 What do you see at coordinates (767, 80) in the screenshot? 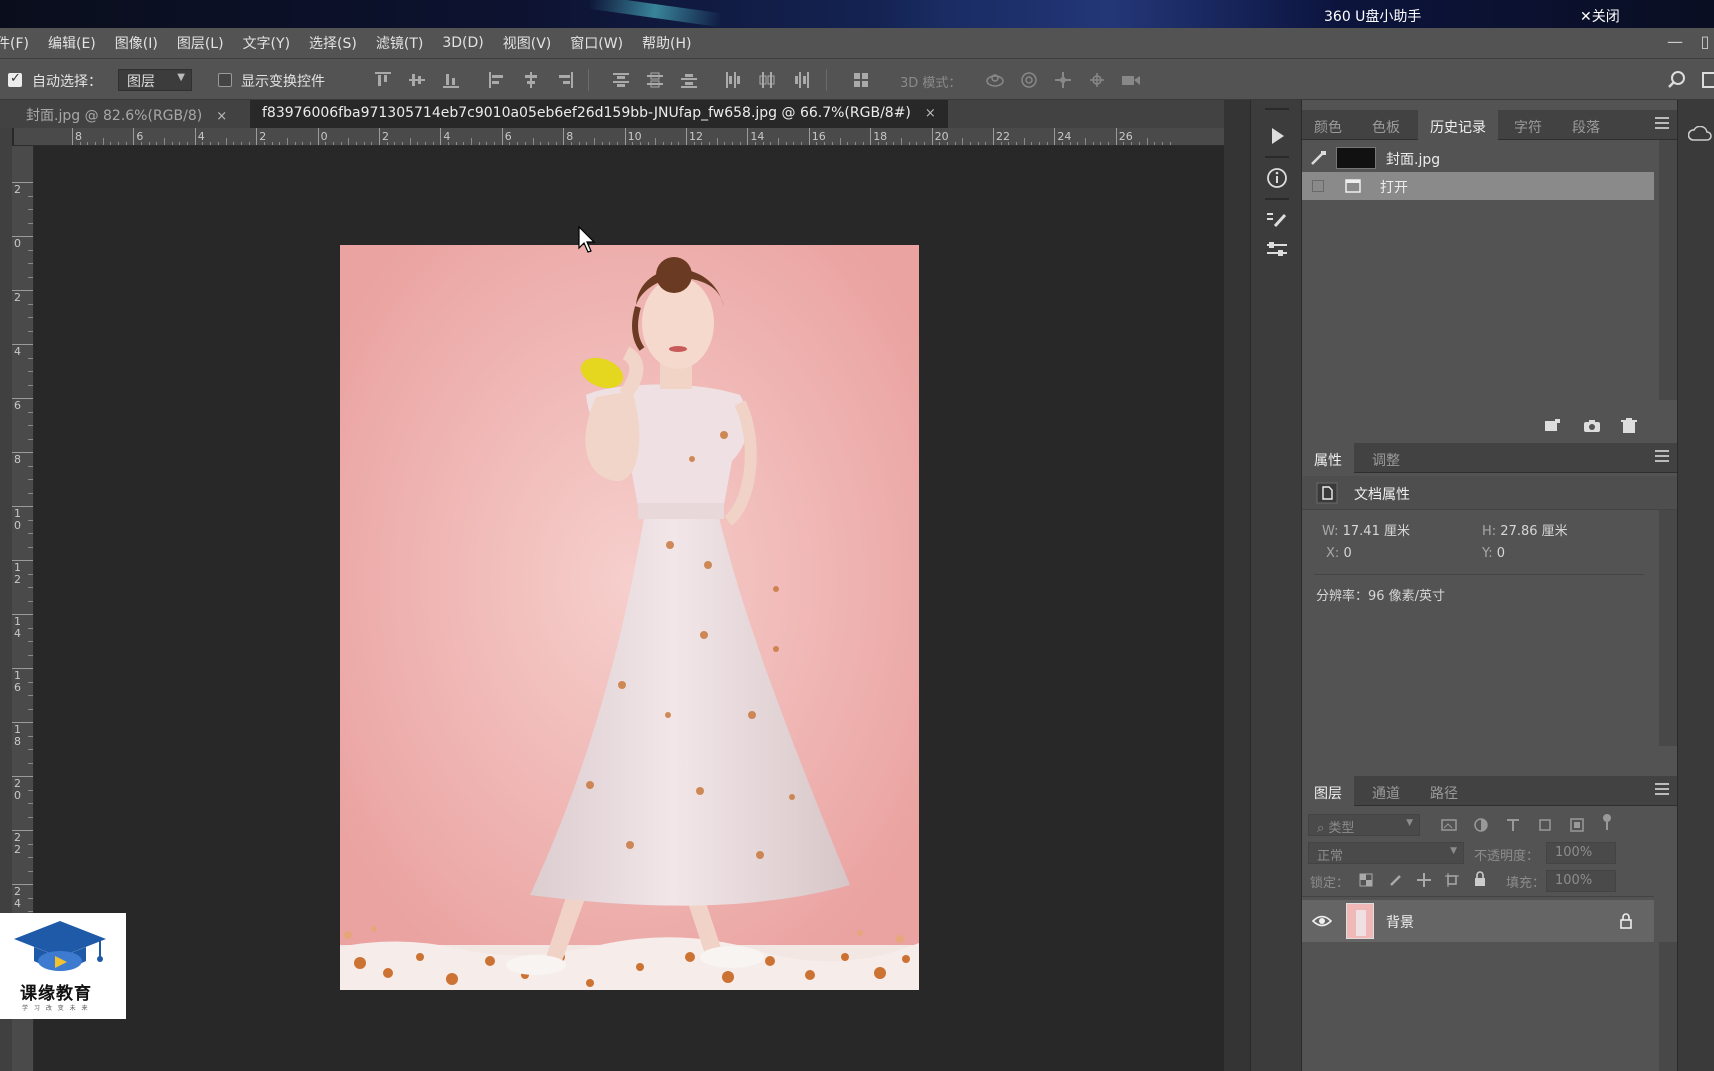
I see `distribute-horizontal-centers-icon` at bounding box center [767, 80].